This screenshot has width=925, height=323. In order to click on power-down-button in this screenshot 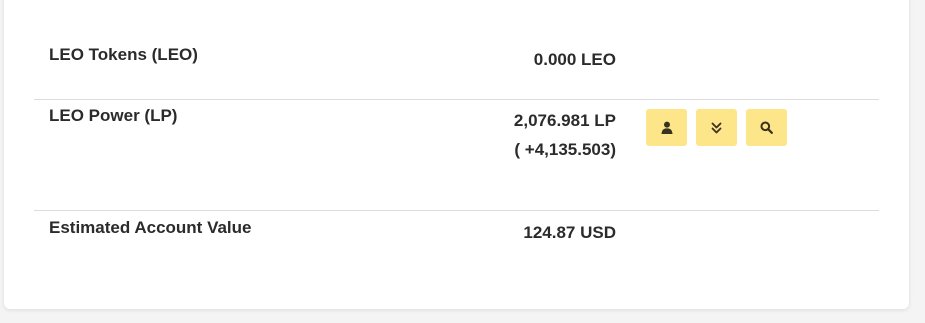, I will do `click(716, 127)`.